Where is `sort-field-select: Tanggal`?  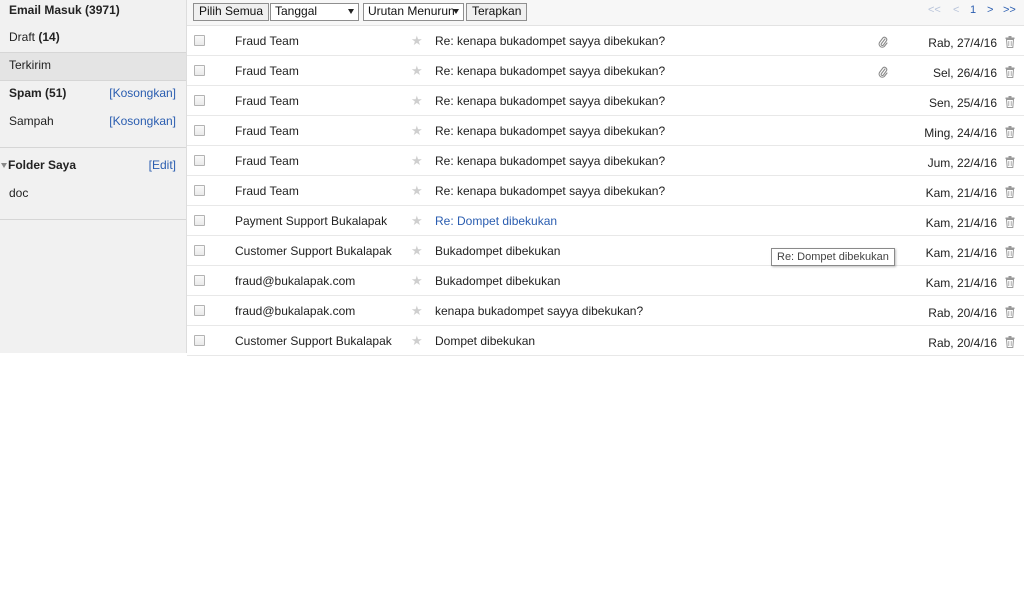 sort-field-select: Tanggal is located at coordinates (314, 12).